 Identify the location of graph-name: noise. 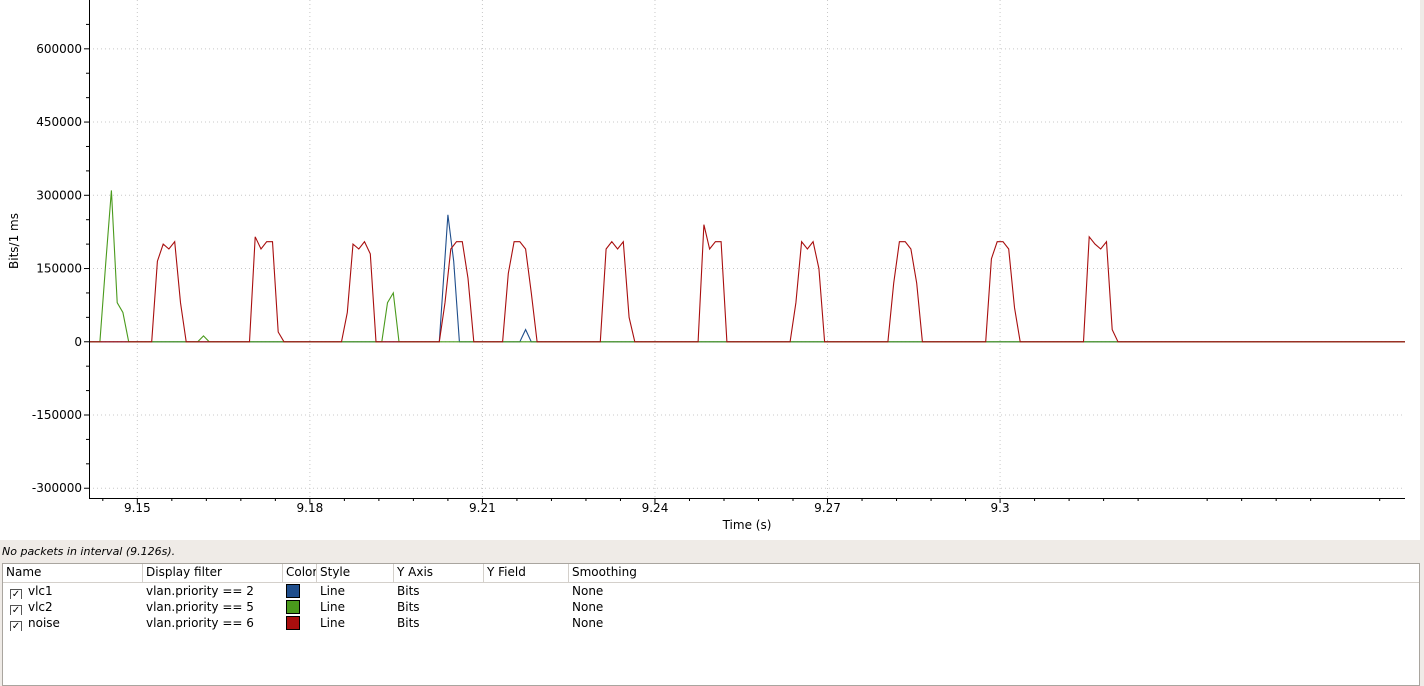
(44, 623).